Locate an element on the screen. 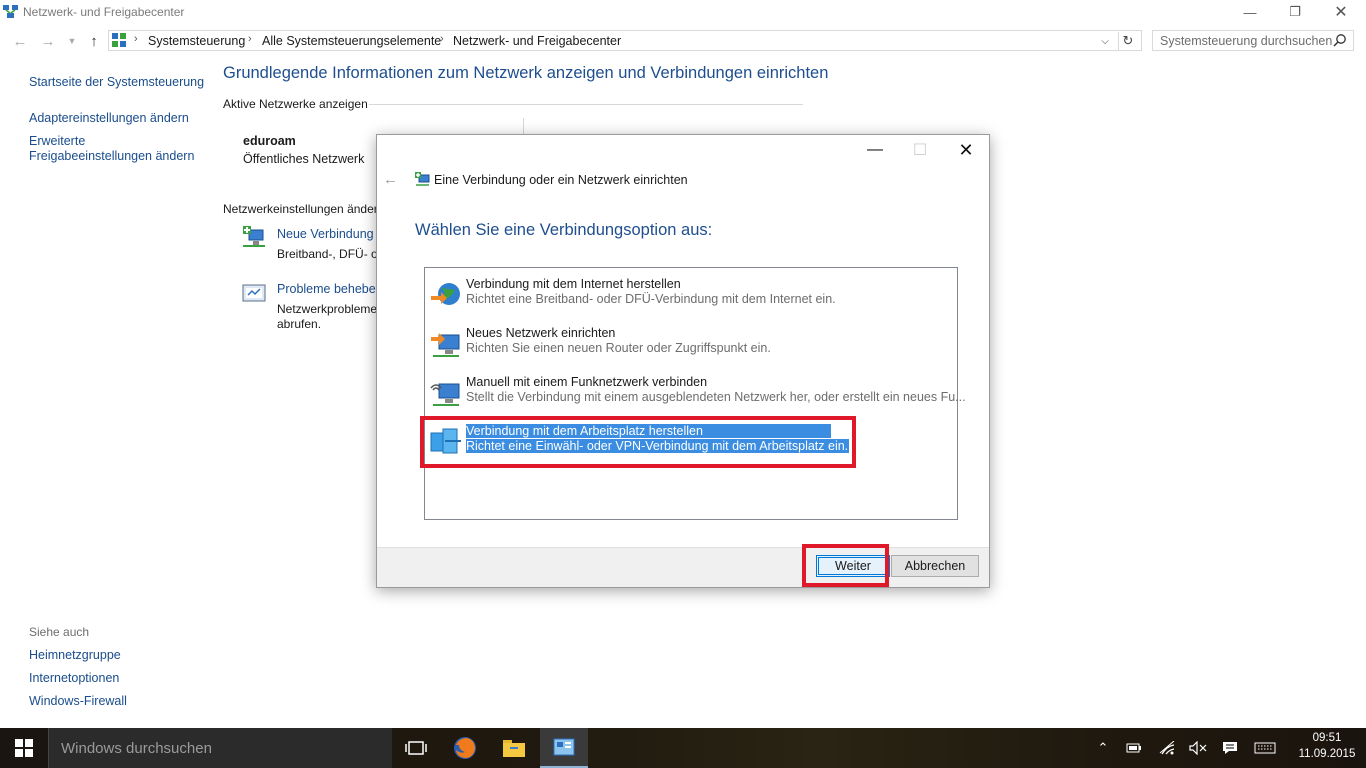 This screenshot has height=768, width=1366. taskbar-firefox is located at coordinates (465, 748).